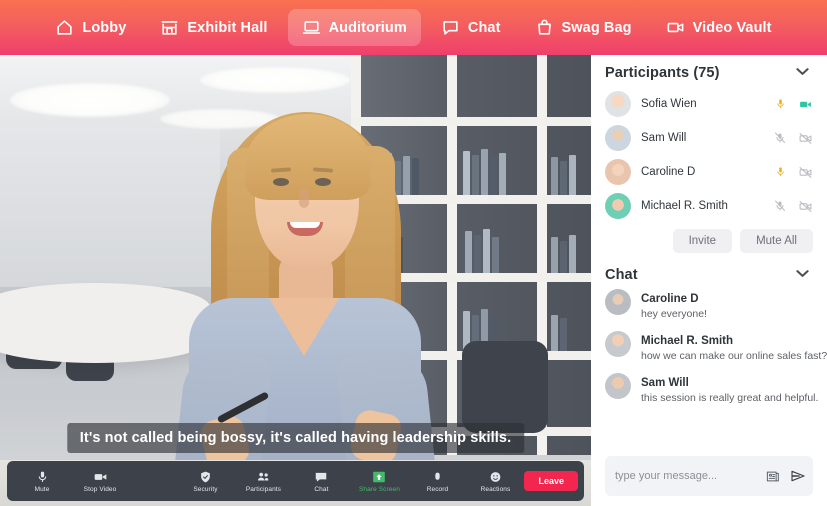 The height and width of the screenshot is (506, 827). Describe the element at coordinates (664, 138) in the screenshot. I see `participant-name: Sam Will` at that location.